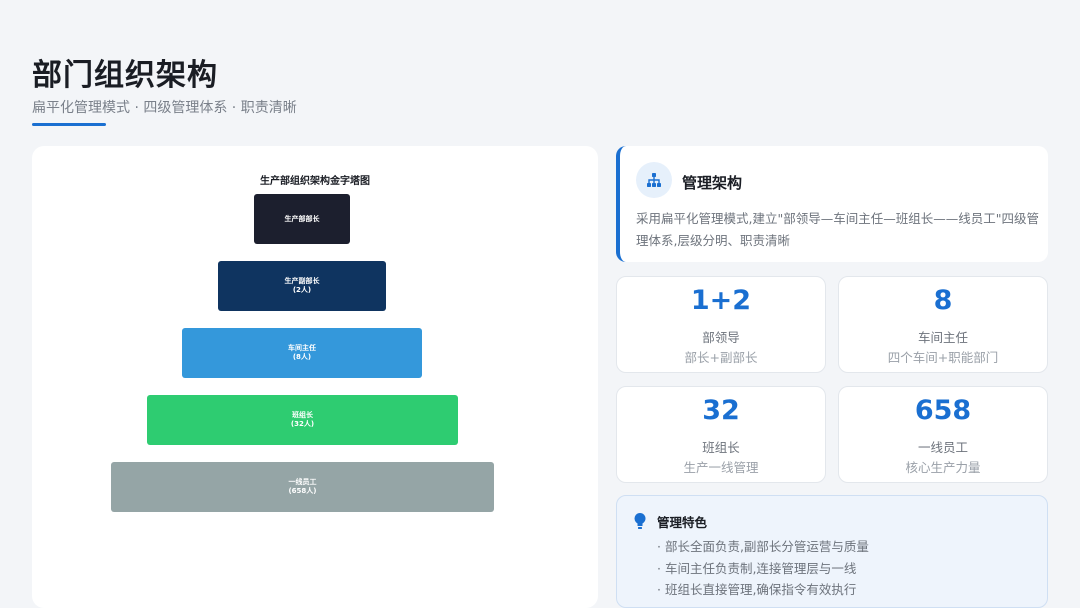 This screenshot has width=1080, height=608. I want to click on stat-card-team-leaders: 32 班组长 生产一线管理, so click(721, 434).